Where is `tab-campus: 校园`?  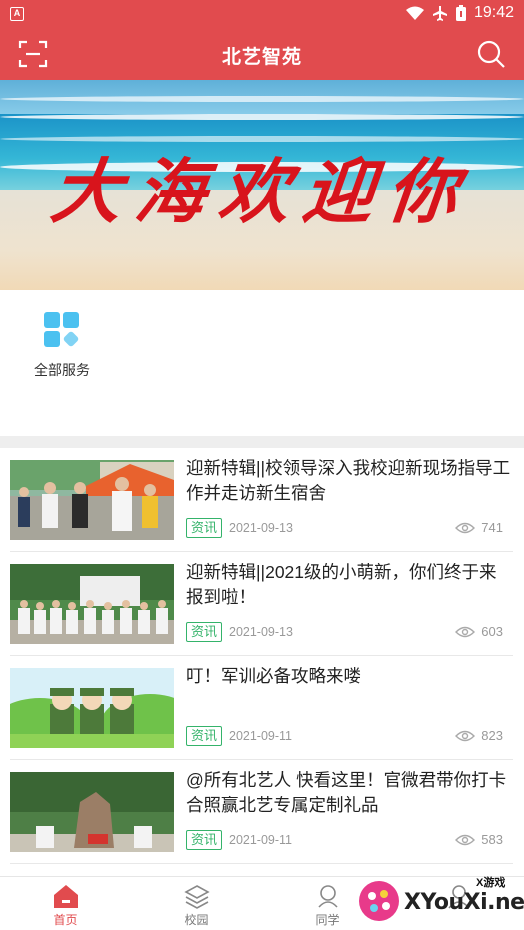
tab-campus: 校园 is located at coordinates (196, 903).